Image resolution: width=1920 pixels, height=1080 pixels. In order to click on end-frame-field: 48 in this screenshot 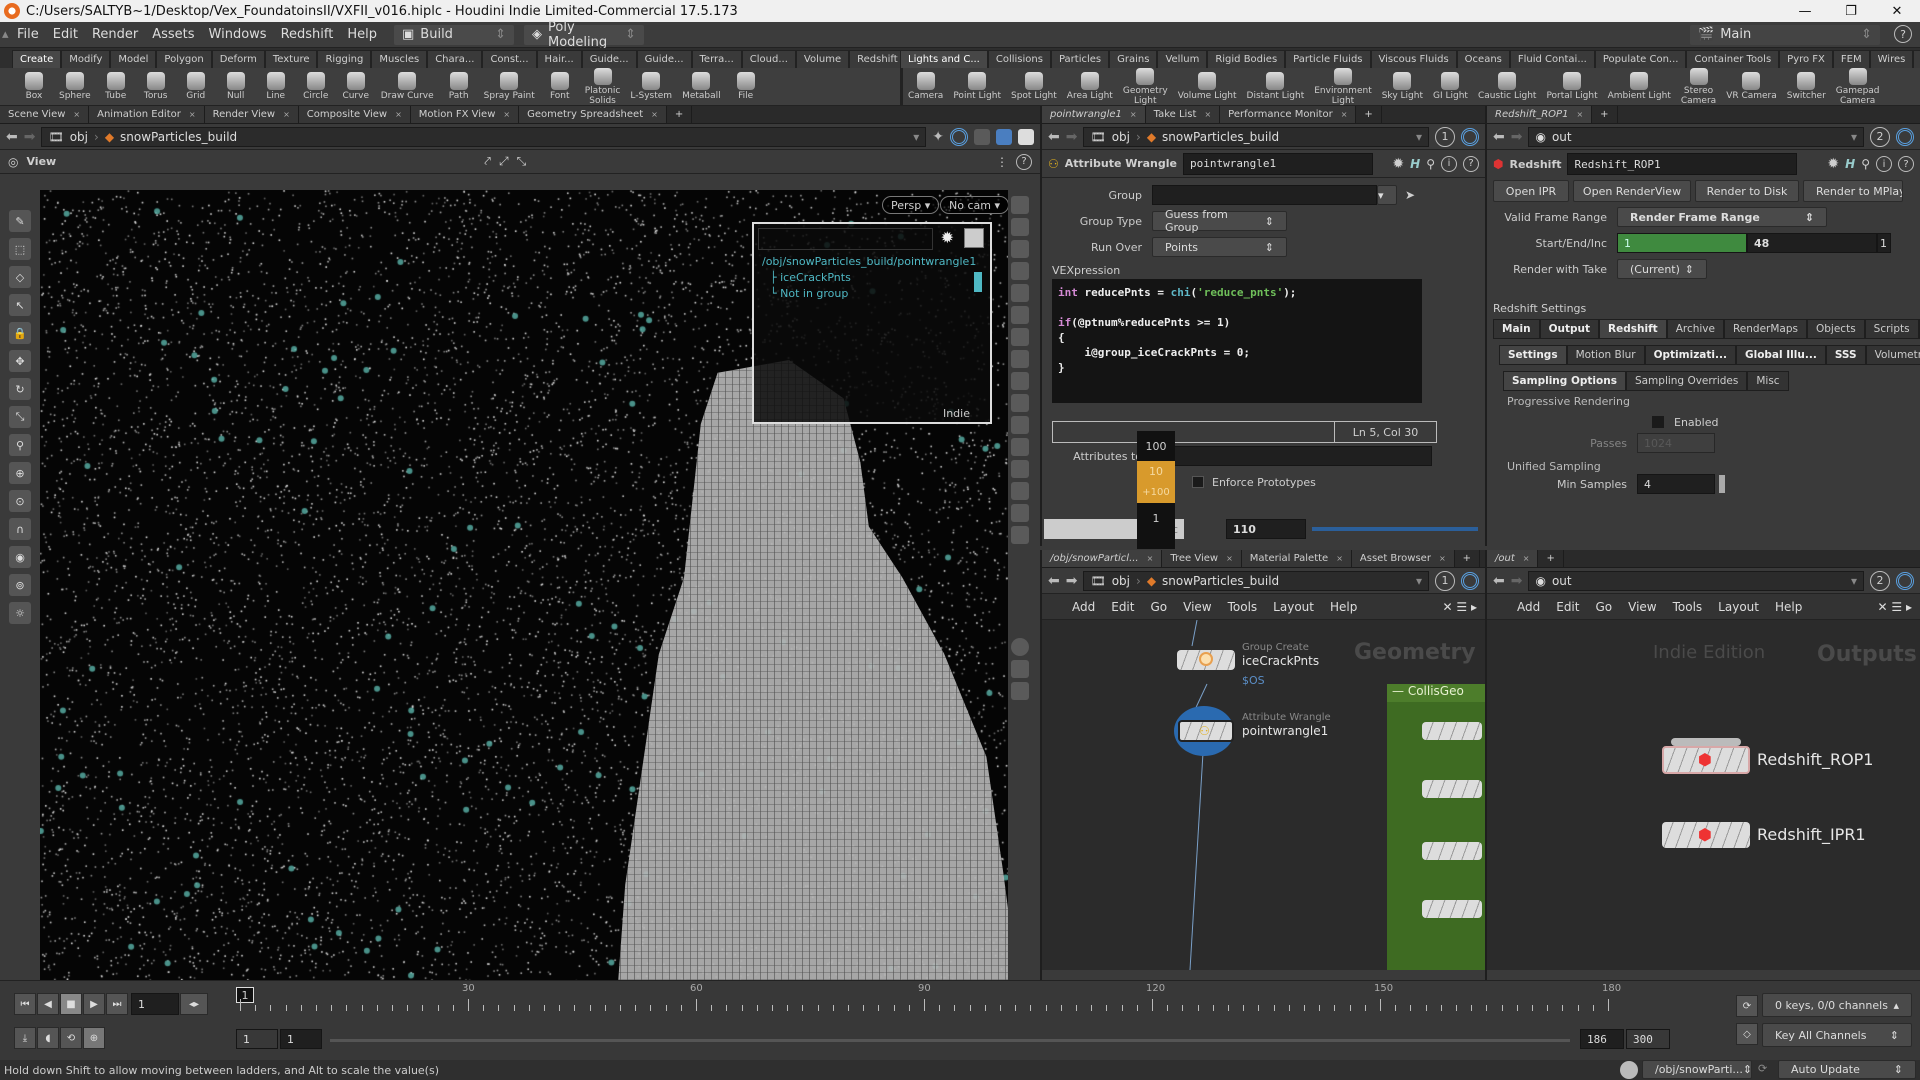, I will do `click(1812, 243)`.